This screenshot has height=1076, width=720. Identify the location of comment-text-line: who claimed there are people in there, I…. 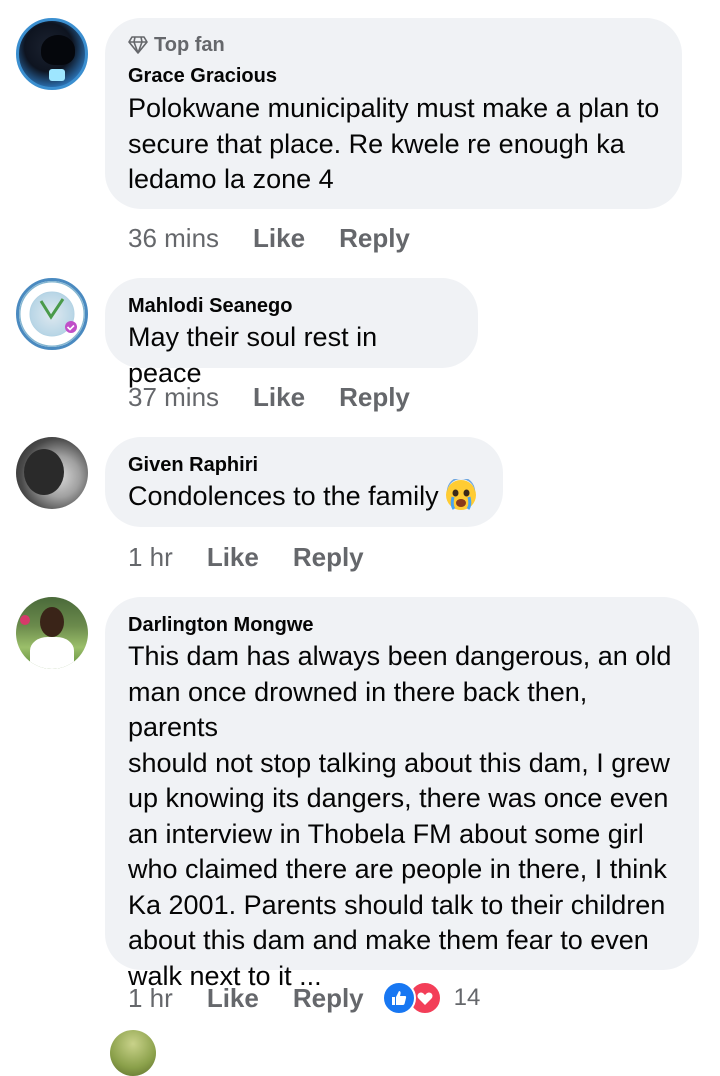
(397, 869).